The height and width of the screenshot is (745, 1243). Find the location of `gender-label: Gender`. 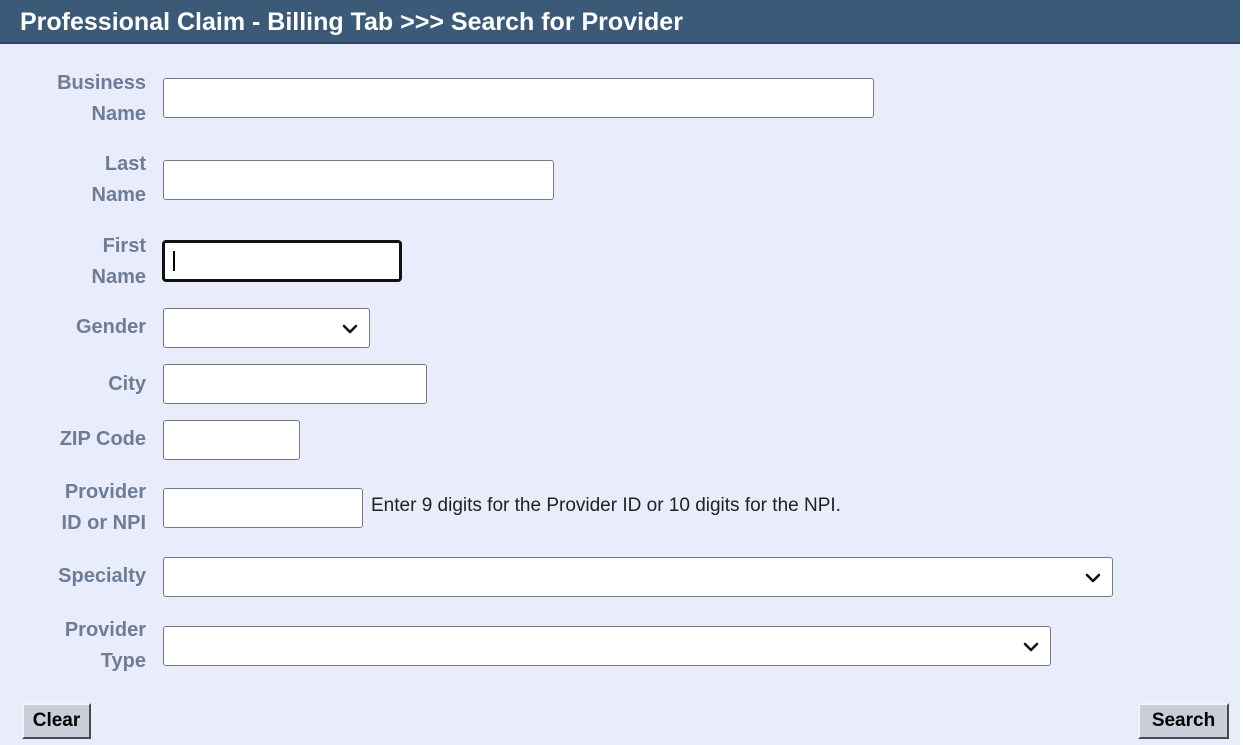

gender-label: Gender is located at coordinates (110, 327).